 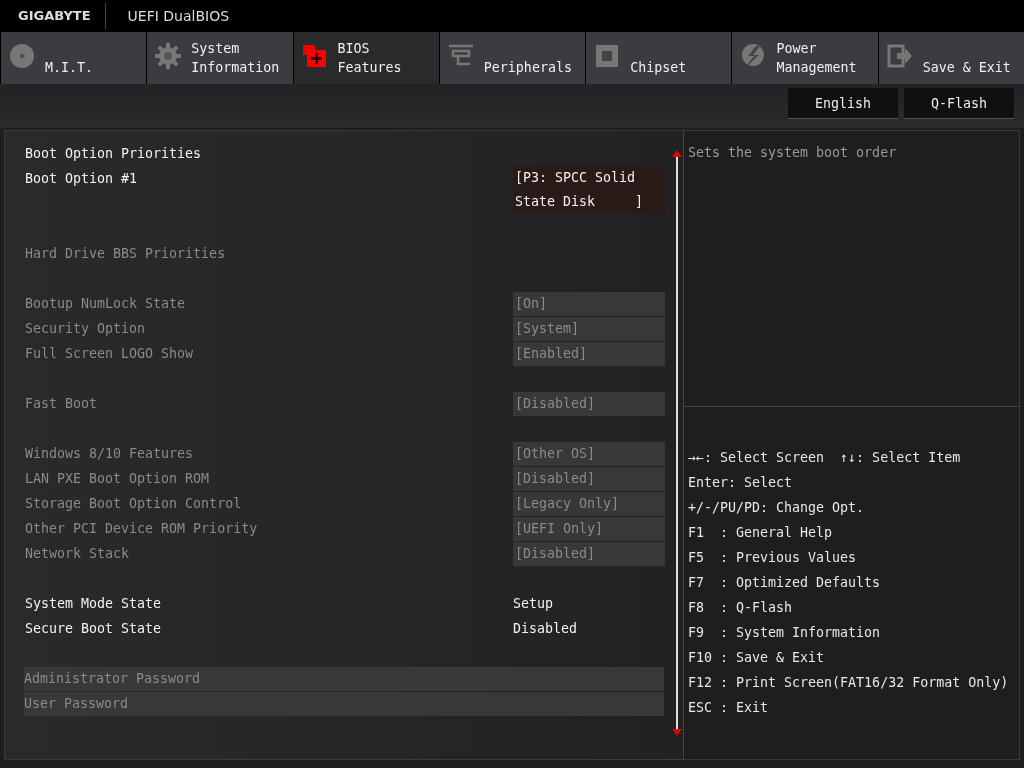 What do you see at coordinates (589, 190) in the screenshot?
I see `setting-value: [P3: SPCC Solid State Disk ]` at bounding box center [589, 190].